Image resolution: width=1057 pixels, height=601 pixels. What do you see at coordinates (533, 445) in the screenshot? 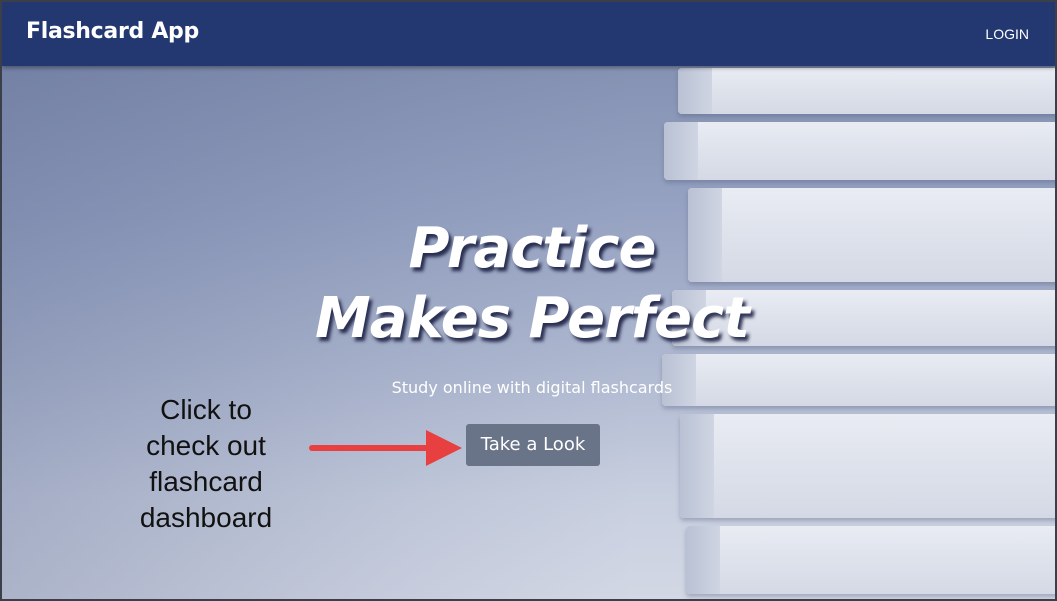
I see `take-a-look-button: Take a Look` at bounding box center [533, 445].